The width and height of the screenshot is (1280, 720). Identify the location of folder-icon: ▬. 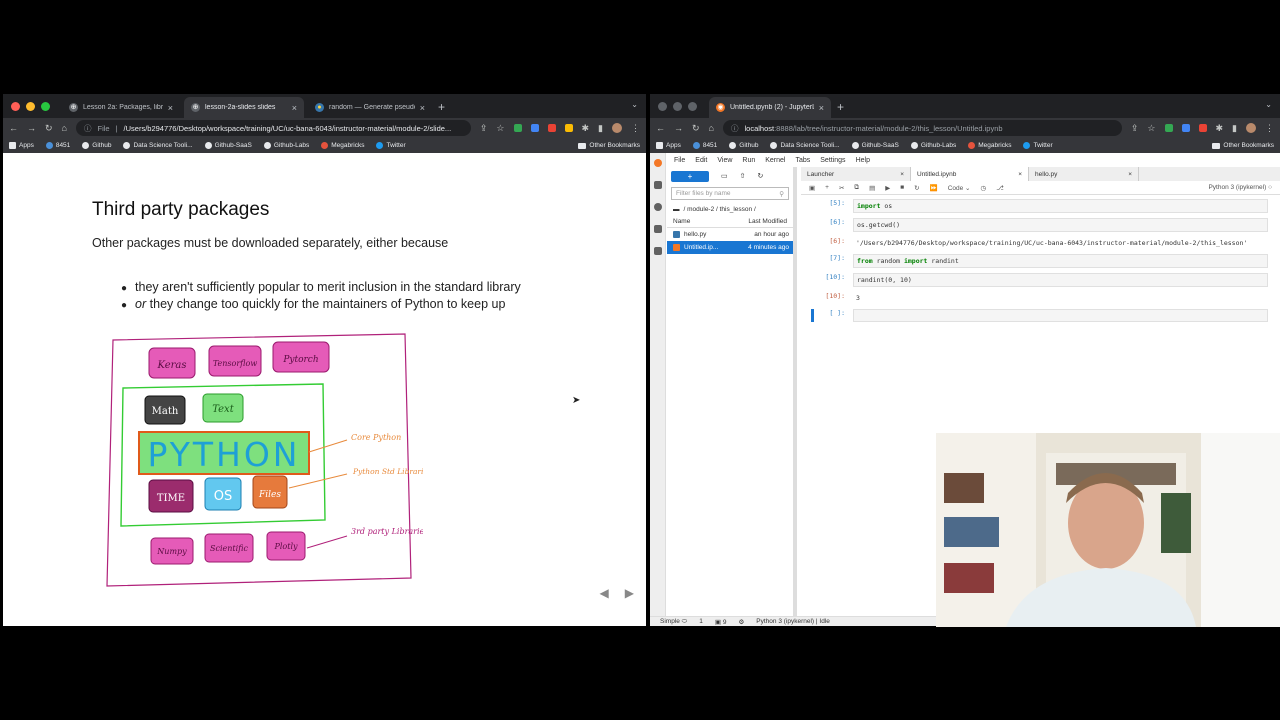
(676, 209).